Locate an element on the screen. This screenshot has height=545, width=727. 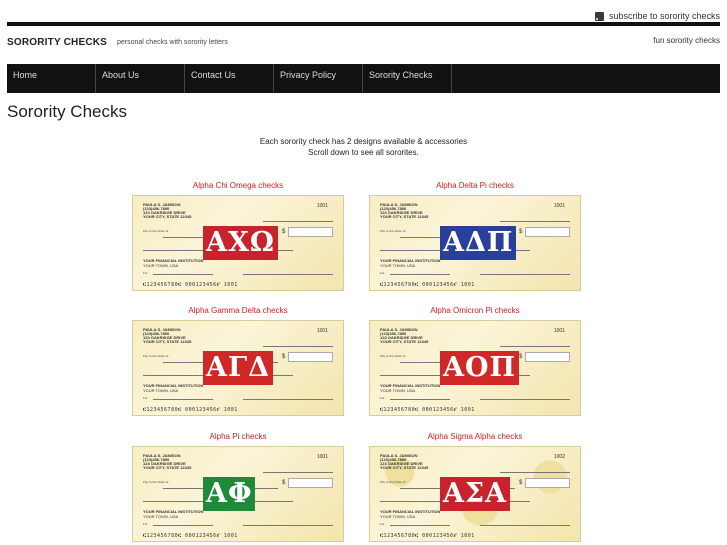
check-title-link: Alpha Pi checks is located at coordinates (238, 436).